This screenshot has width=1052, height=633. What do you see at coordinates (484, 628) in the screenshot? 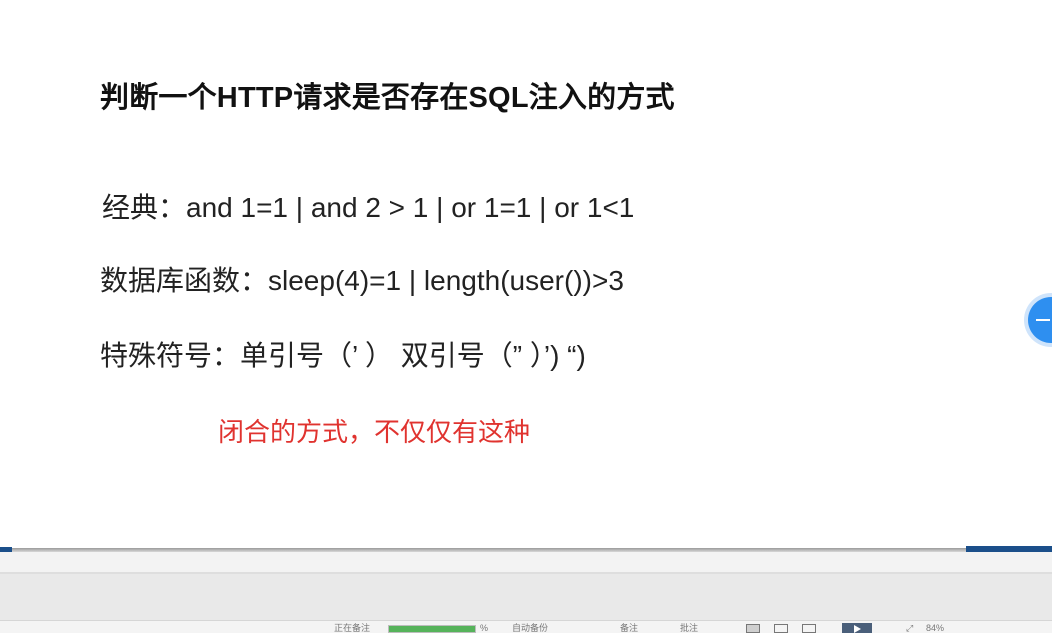
I see `status-progress-label: %` at bounding box center [484, 628].